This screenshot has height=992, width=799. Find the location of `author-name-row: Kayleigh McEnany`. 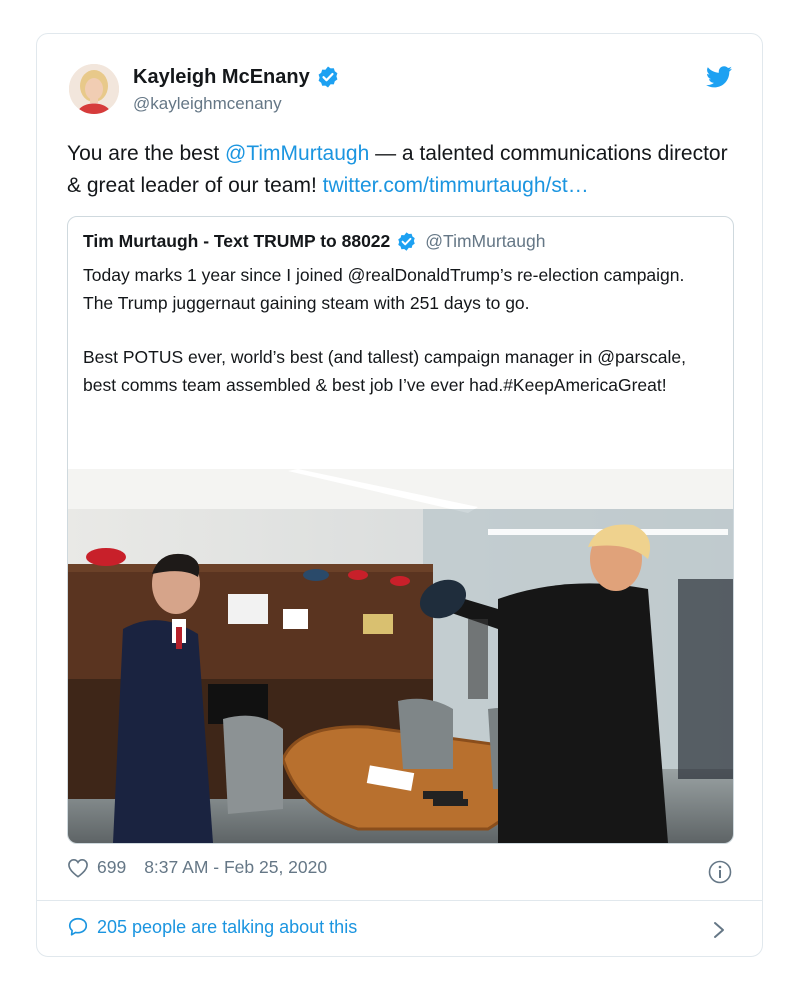

author-name-row: Kayleigh McEnany is located at coordinates (236, 77).